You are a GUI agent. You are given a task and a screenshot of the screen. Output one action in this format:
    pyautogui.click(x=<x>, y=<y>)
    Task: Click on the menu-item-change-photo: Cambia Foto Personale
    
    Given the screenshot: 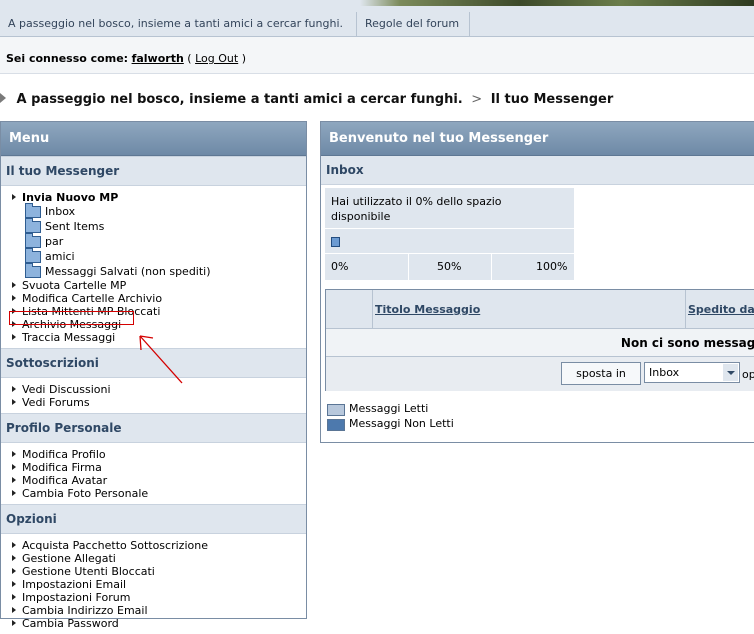 What is the action you would take?
    pyautogui.click(x=153, y=493)
    